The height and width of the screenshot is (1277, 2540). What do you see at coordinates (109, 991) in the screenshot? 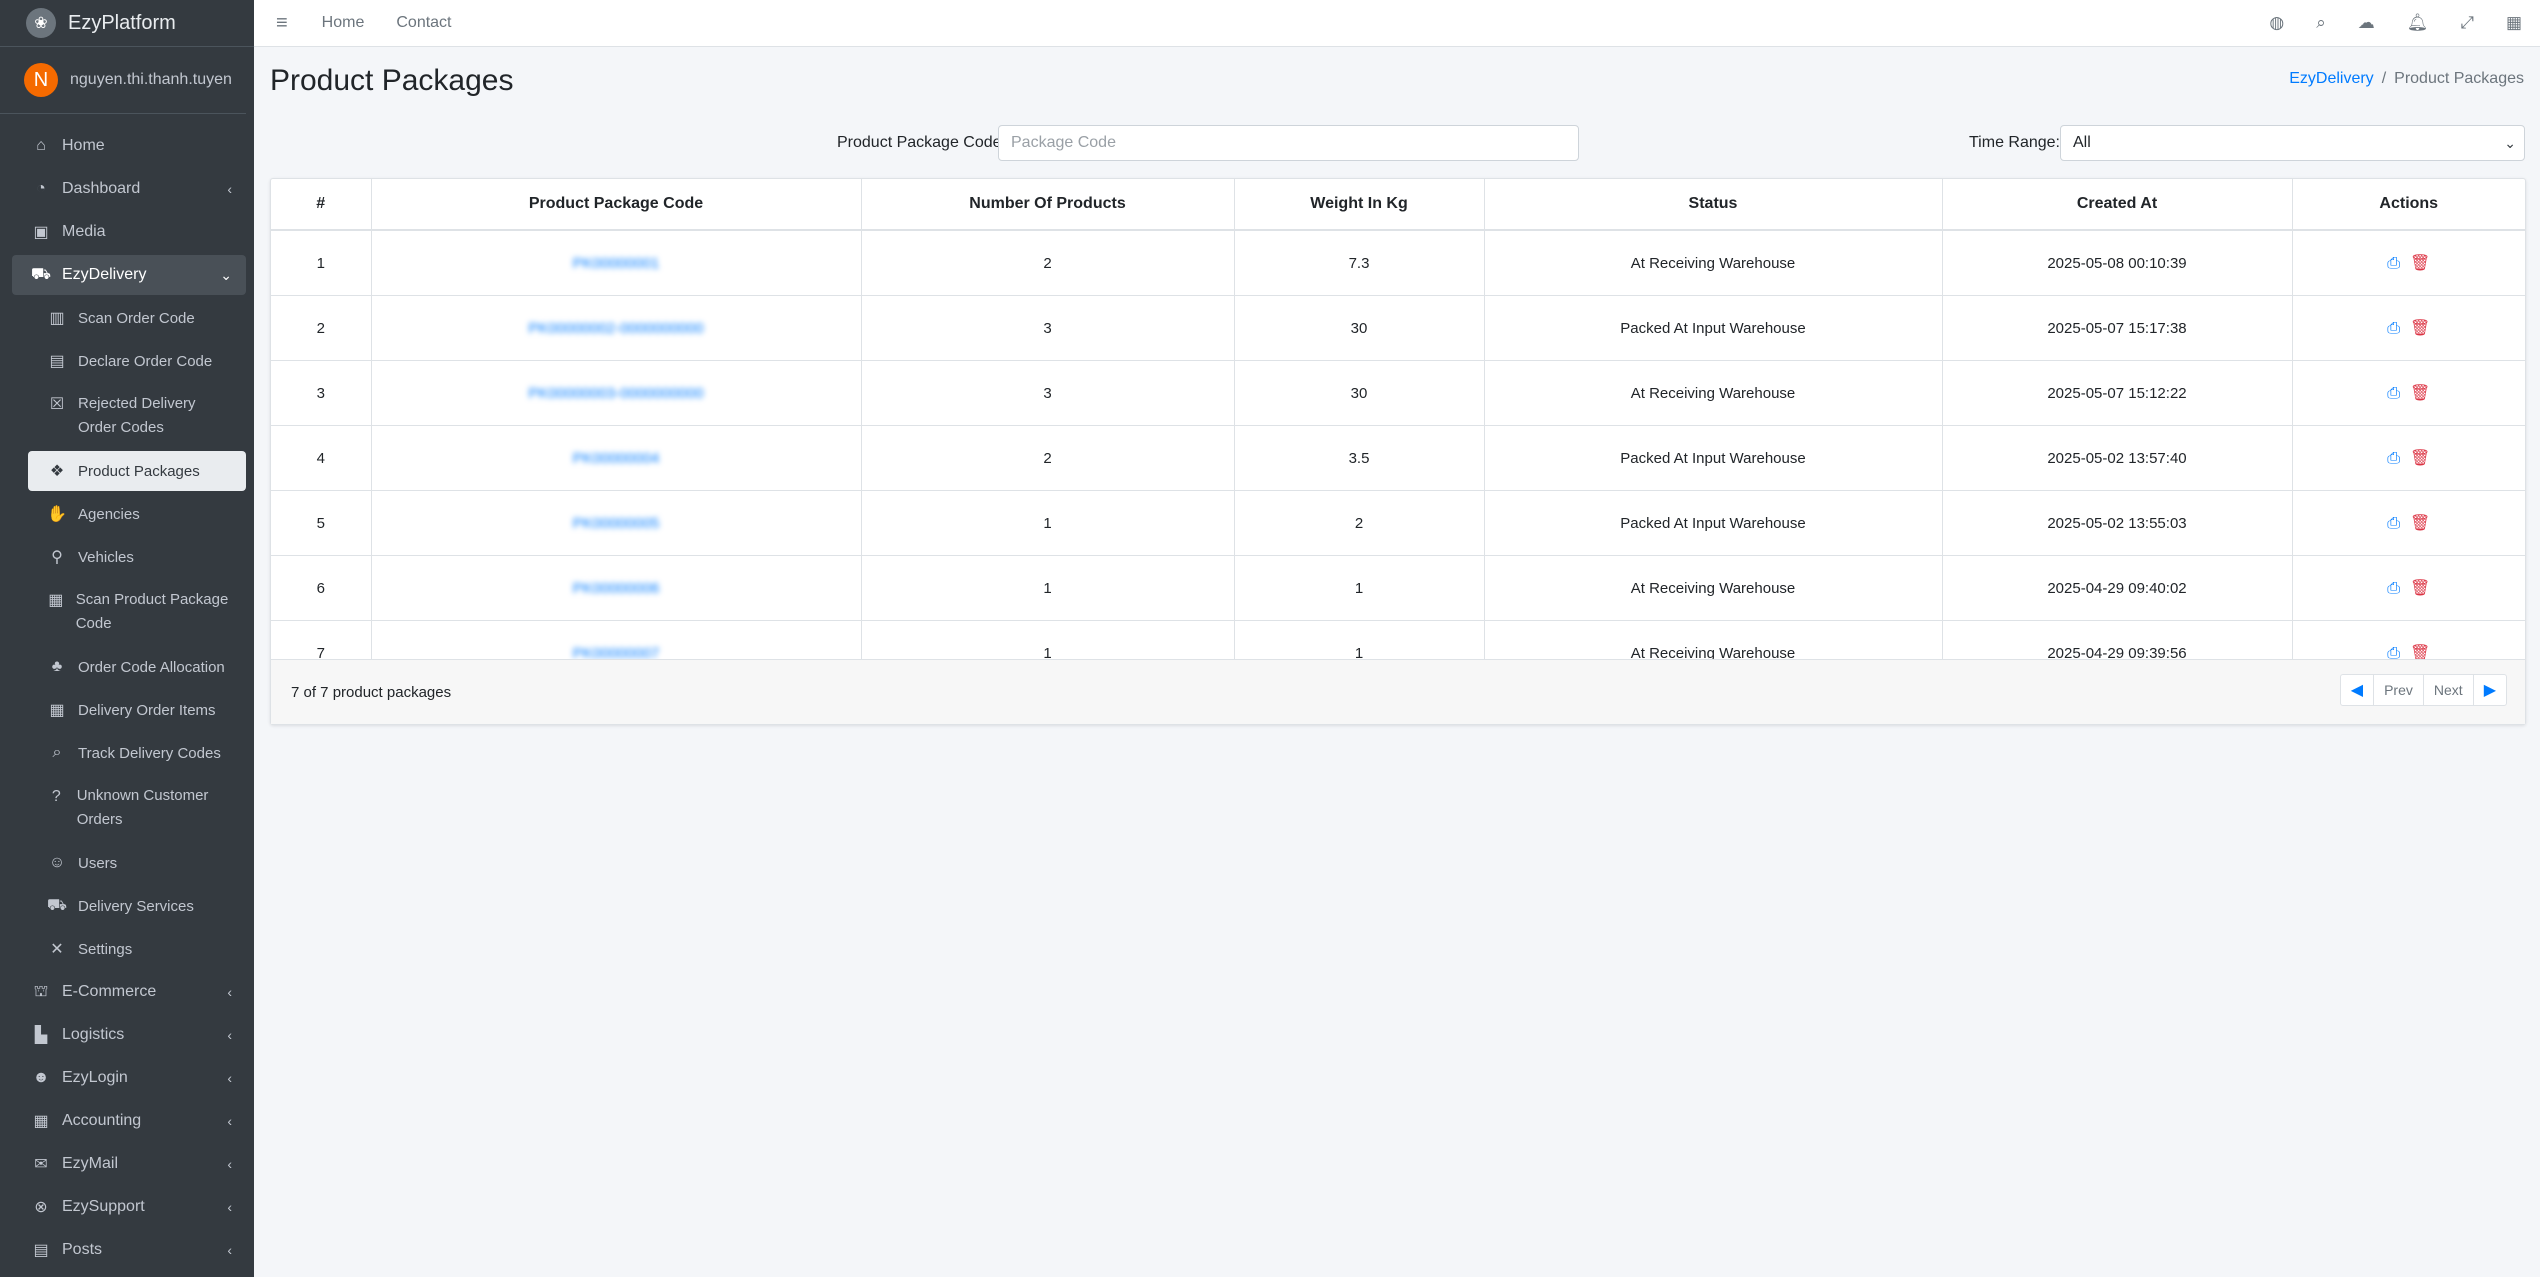
I see `sidebar-item-label: E-Commerce` at bounding box center [109, 991].